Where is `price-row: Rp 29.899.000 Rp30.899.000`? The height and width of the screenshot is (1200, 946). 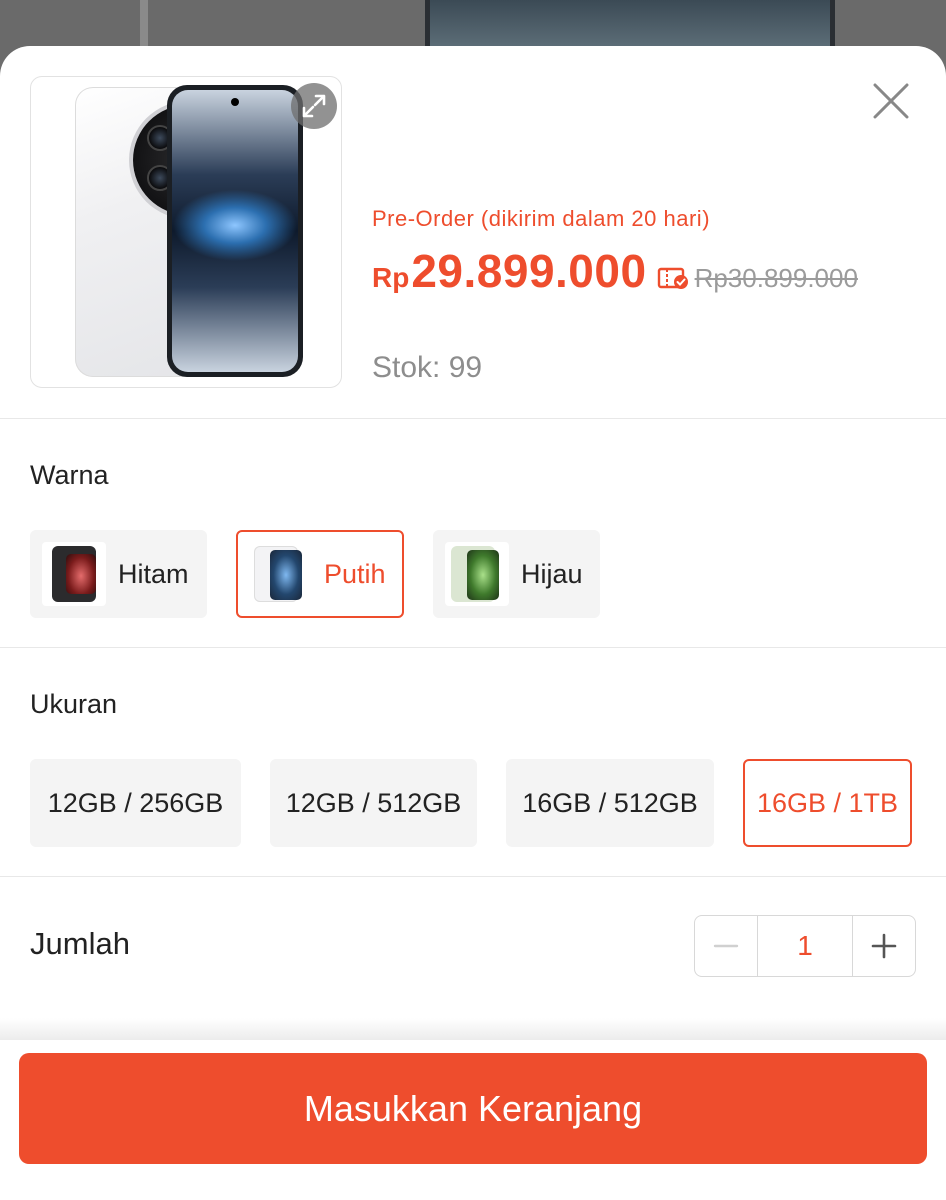
price-row: Rp 29.899.000 Rp30.899.000 is located at coordinates (615, 274).